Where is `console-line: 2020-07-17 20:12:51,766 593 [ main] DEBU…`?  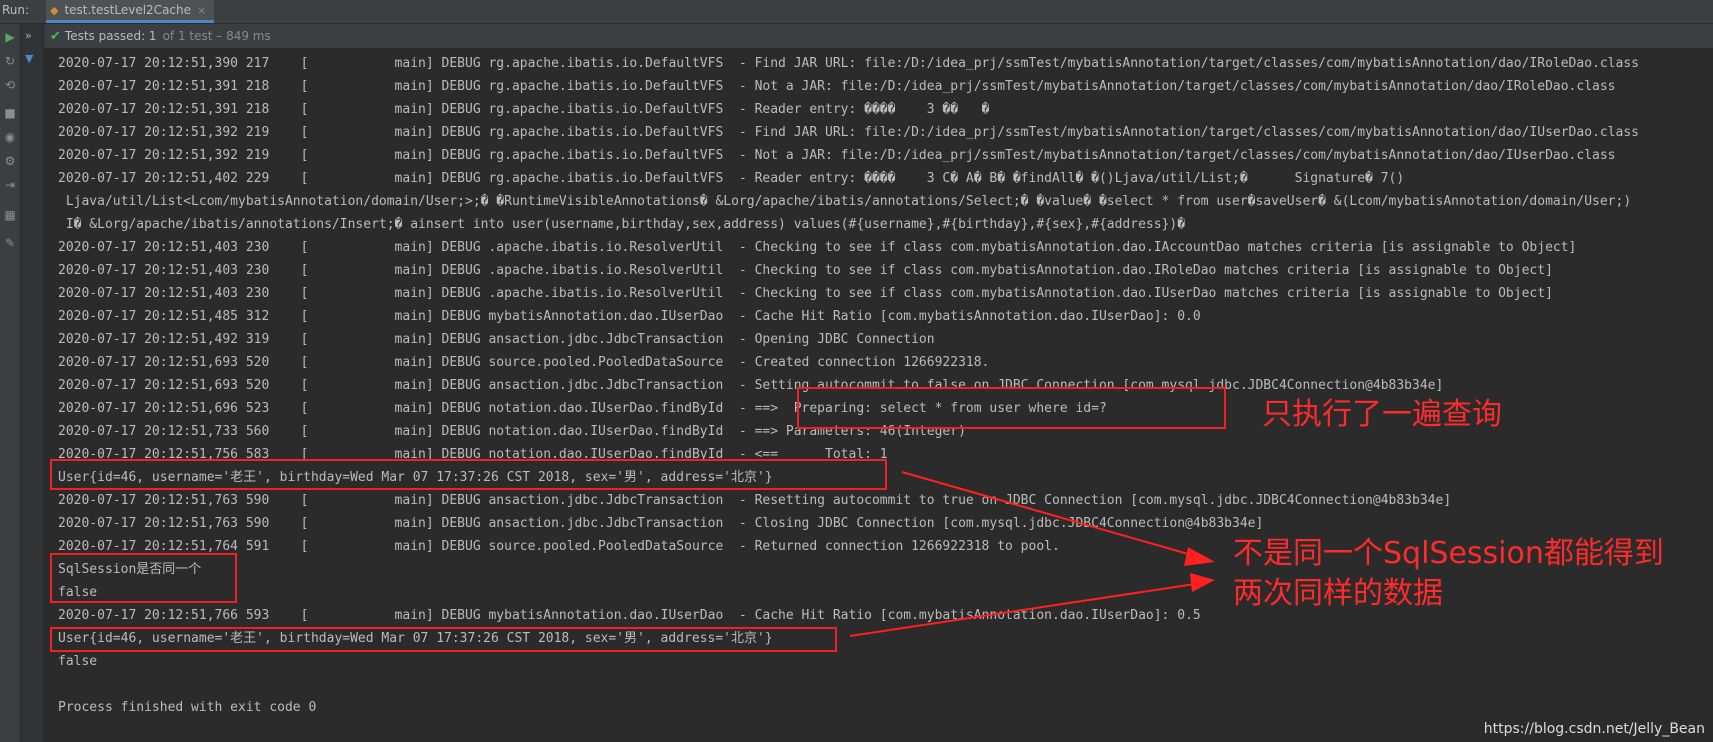 console-line: 2020-07-17 20:12:51,766 593 [ main] DEBU… is located at coordinates (629, 615).